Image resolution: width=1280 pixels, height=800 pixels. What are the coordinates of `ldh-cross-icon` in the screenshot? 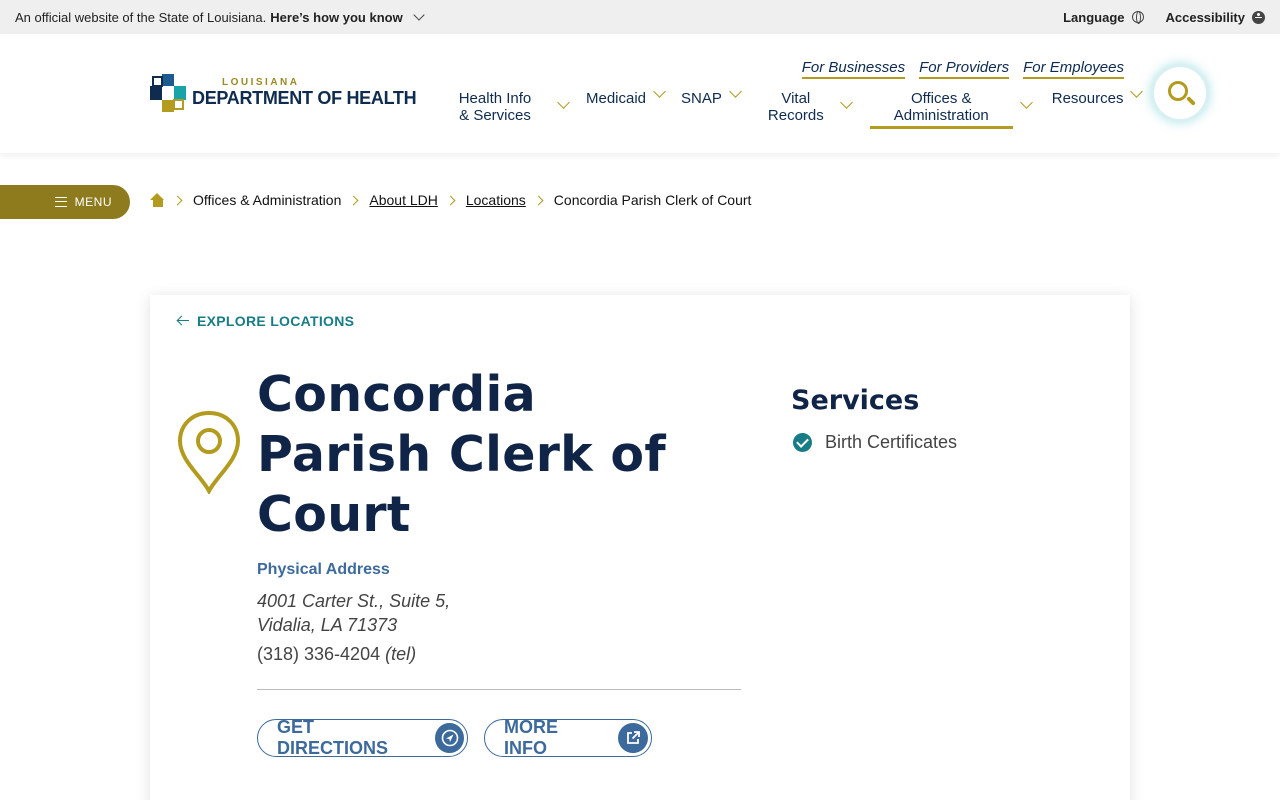 It's located at (168, 93).